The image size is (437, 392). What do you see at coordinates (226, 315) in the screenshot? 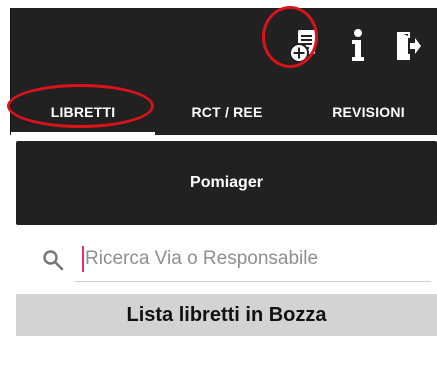
I see `list-header: Lista libretti in Bozza` at bounding box center [226, 315].